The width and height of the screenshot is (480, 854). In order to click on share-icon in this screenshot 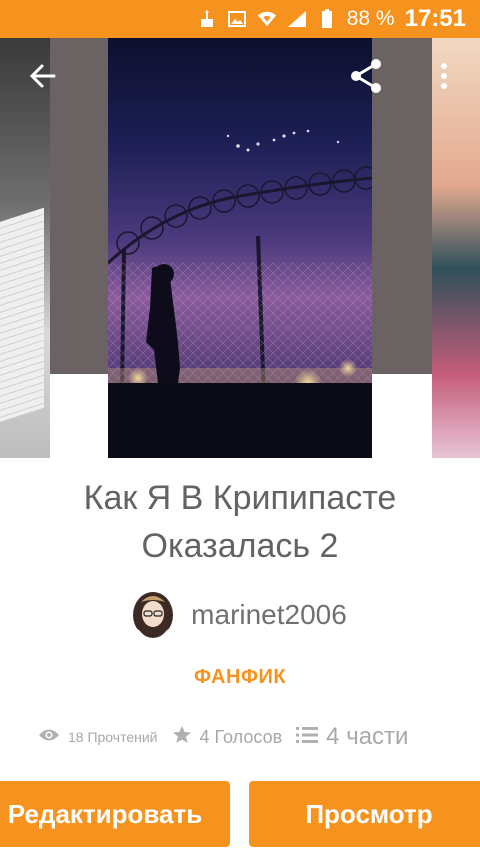, I will do `click(366, 78)`.